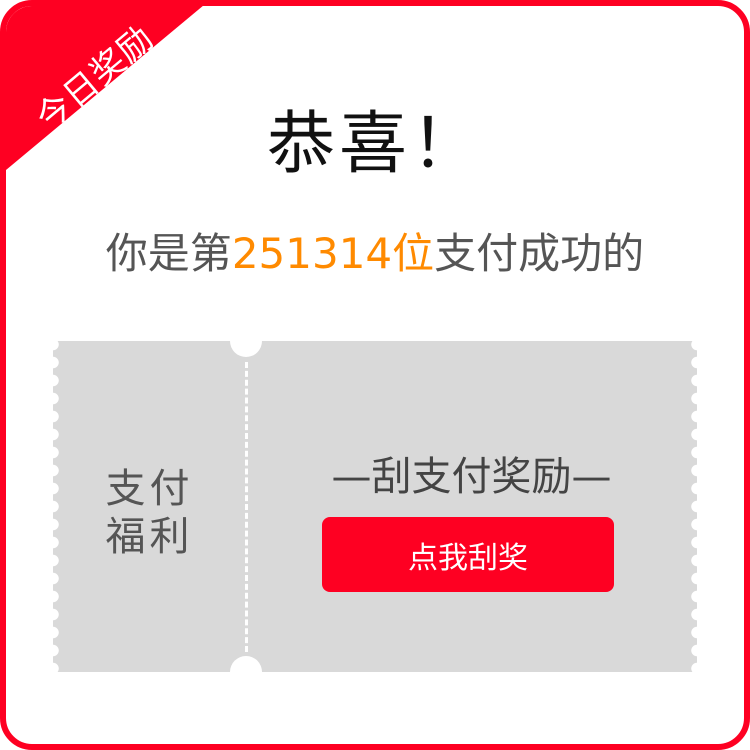 This screenshot has width=750, height=750. What do you see at coordinates (539, 253) in the screenshot?
I see `subtitle-suffix: 支付成功的` at bounding box center [539, 253].